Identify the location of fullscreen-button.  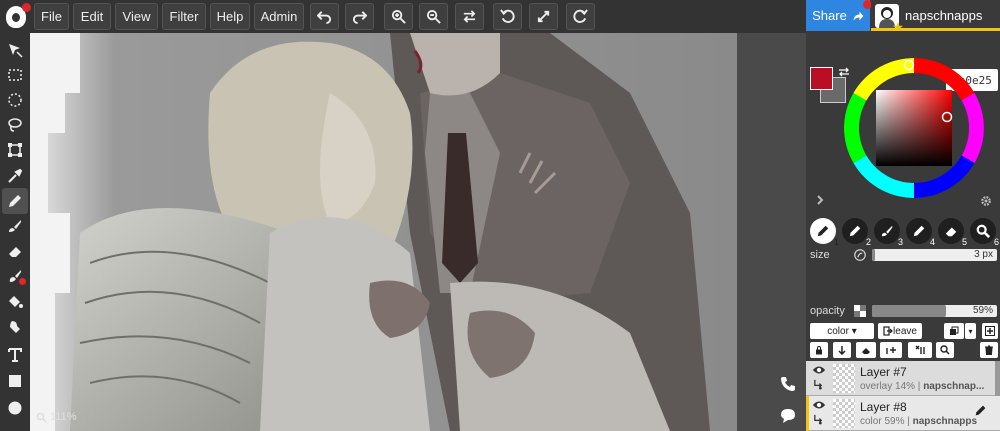
(543, 16).